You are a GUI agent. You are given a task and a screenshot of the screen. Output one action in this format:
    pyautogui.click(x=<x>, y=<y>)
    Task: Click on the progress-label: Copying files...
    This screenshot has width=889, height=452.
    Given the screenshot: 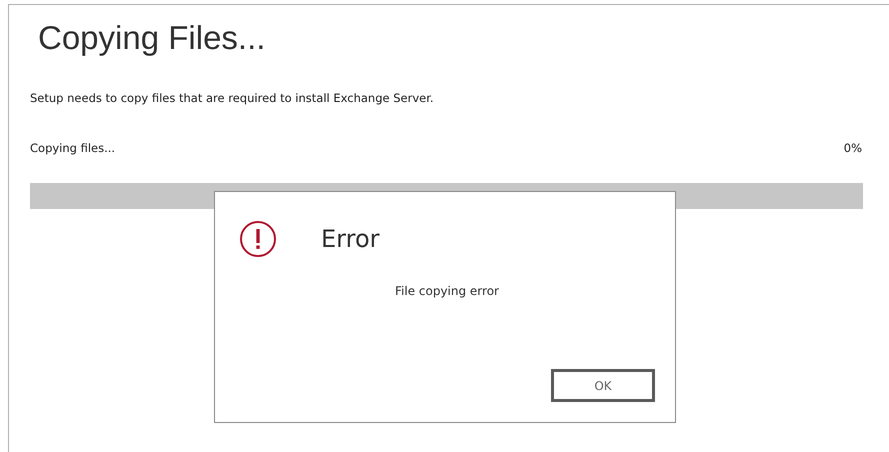 What is the action you would take?
    pyautogui.click(x=73, y=148)
    